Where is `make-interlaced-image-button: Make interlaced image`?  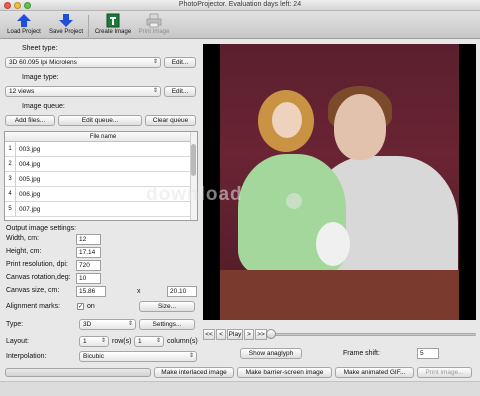
make-interlaced-image-button: Make interlaced image is located at coordinates (194, 372).